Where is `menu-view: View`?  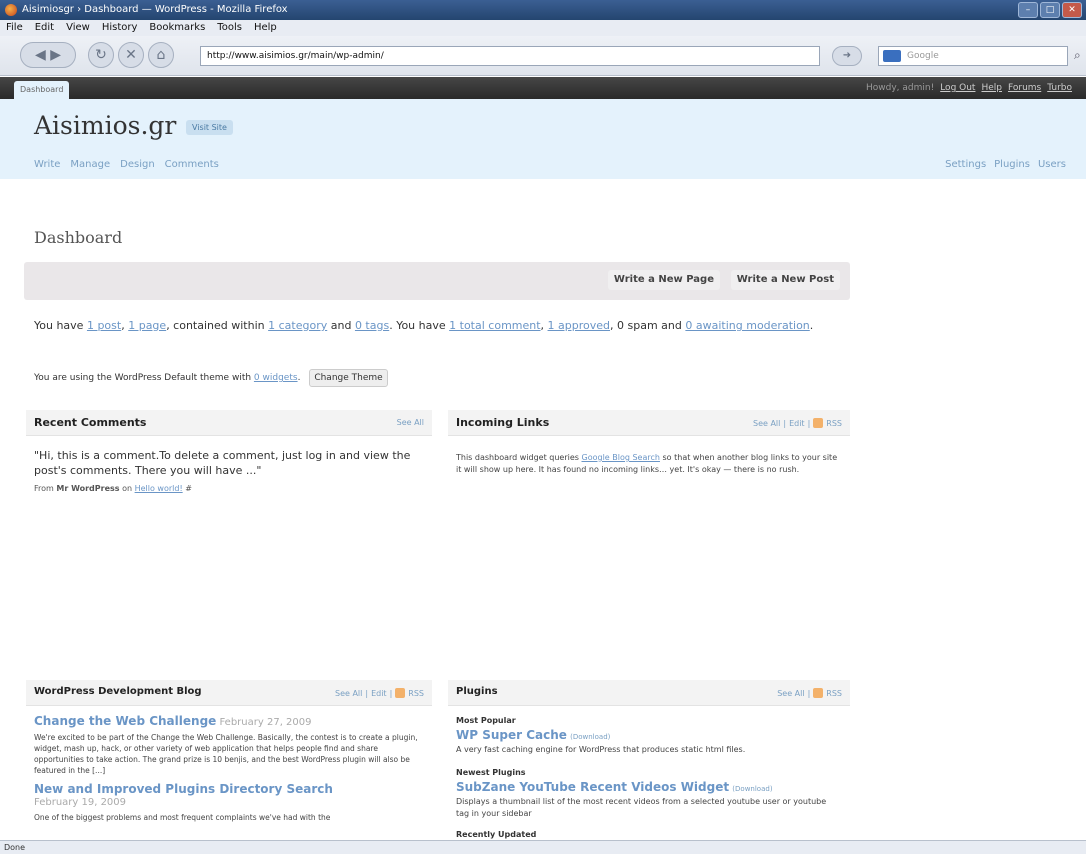 menu-view: View is located at coordinates (78, 28).